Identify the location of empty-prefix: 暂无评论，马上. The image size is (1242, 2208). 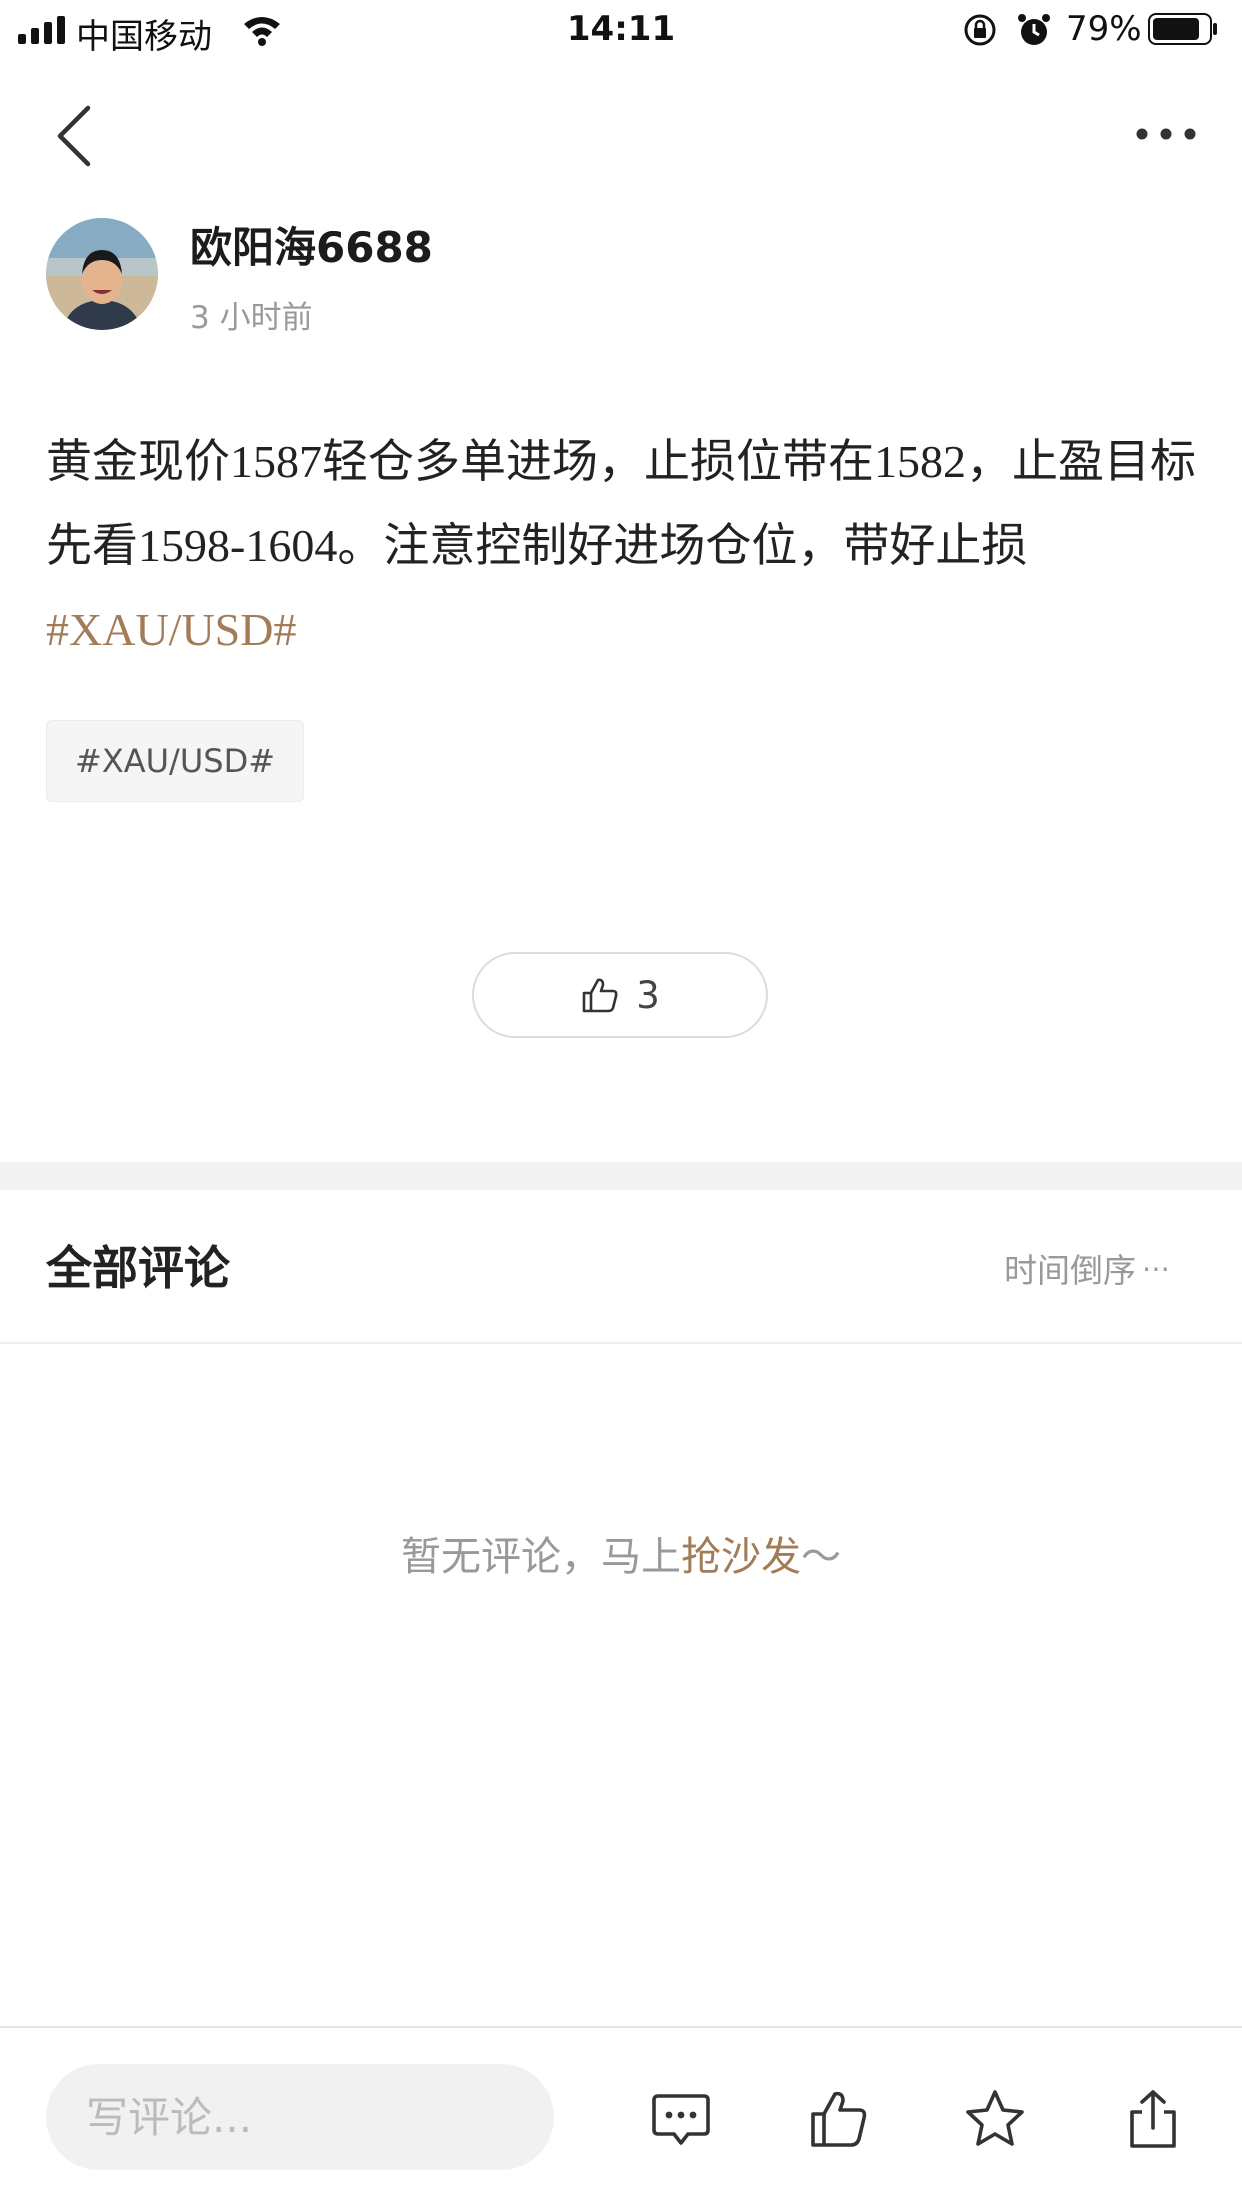
(541, 1557).